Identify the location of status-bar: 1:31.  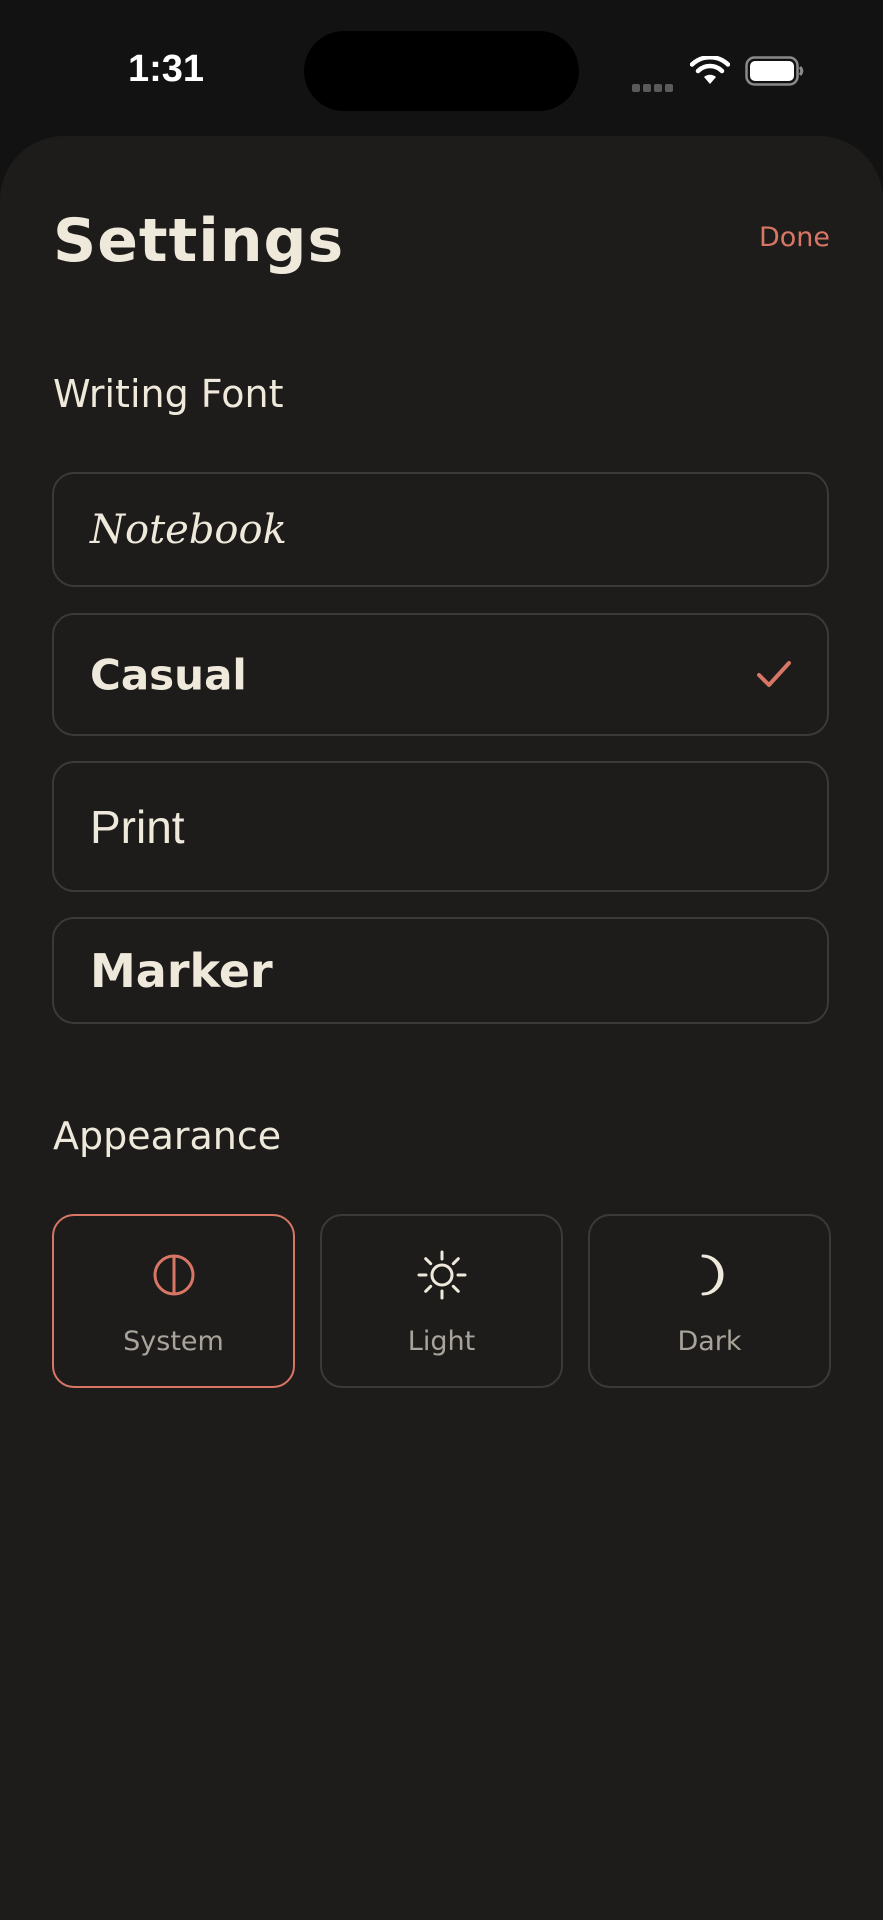
(441, 65).